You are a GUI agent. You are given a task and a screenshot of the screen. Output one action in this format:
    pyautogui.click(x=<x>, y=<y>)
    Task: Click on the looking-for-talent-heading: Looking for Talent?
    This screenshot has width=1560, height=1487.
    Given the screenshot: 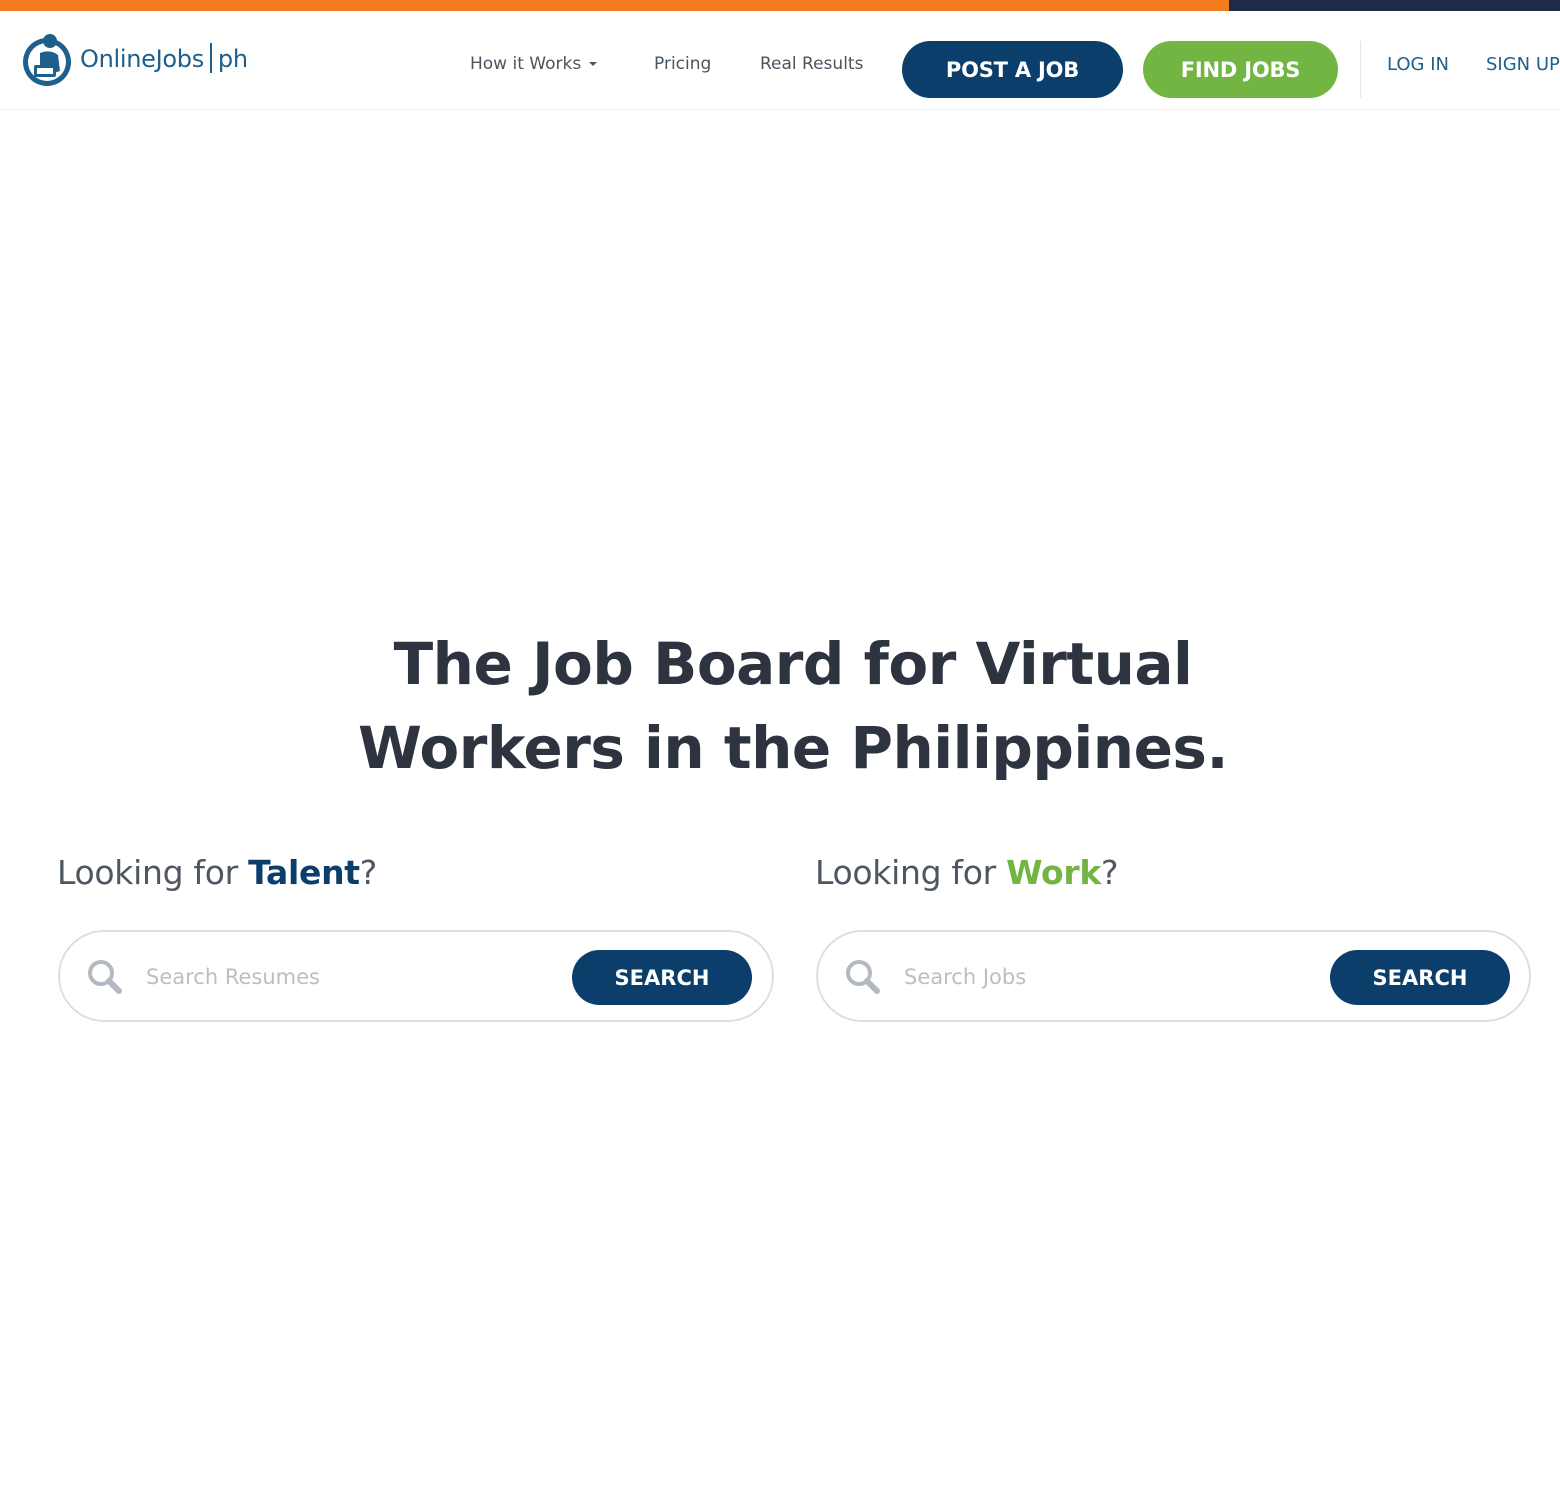 What is the action you would take?
    pyautogui.click(x=217, y=872)
    